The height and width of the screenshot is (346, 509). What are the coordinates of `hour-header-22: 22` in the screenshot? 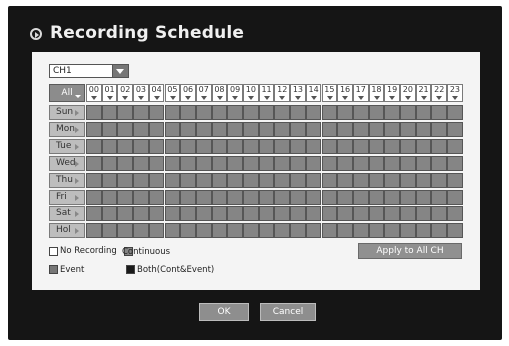 It's located at (439, 93).